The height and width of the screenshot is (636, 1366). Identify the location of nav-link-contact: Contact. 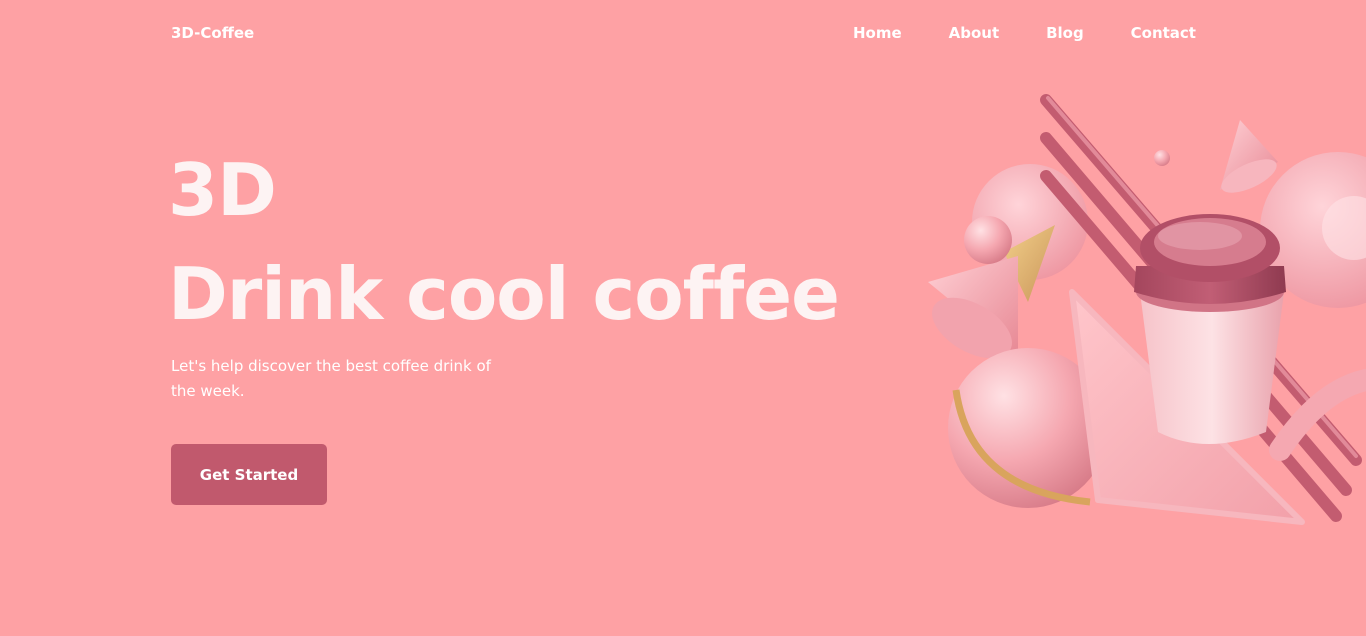
(1163, 33).